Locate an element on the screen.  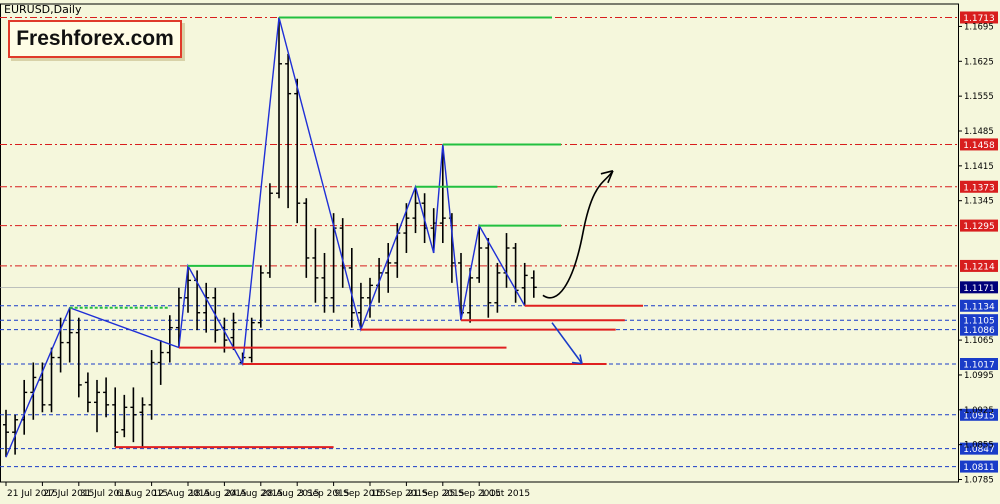
y-tick-label: 1.0785 is located at coordinates (979, 481).